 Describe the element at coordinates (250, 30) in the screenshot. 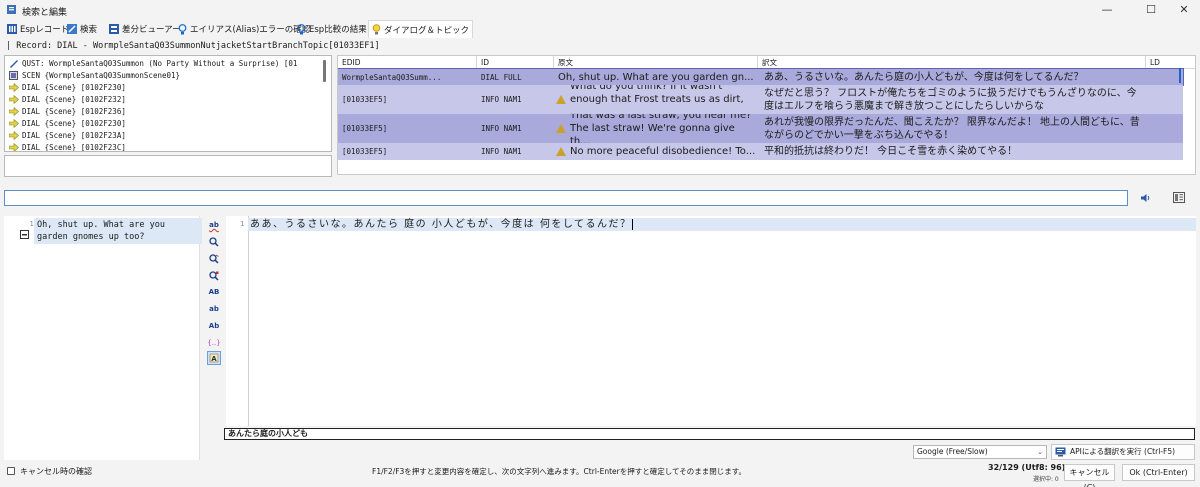

I see `tab-label: エイリアス(Alias)エラーの確認` at that location.